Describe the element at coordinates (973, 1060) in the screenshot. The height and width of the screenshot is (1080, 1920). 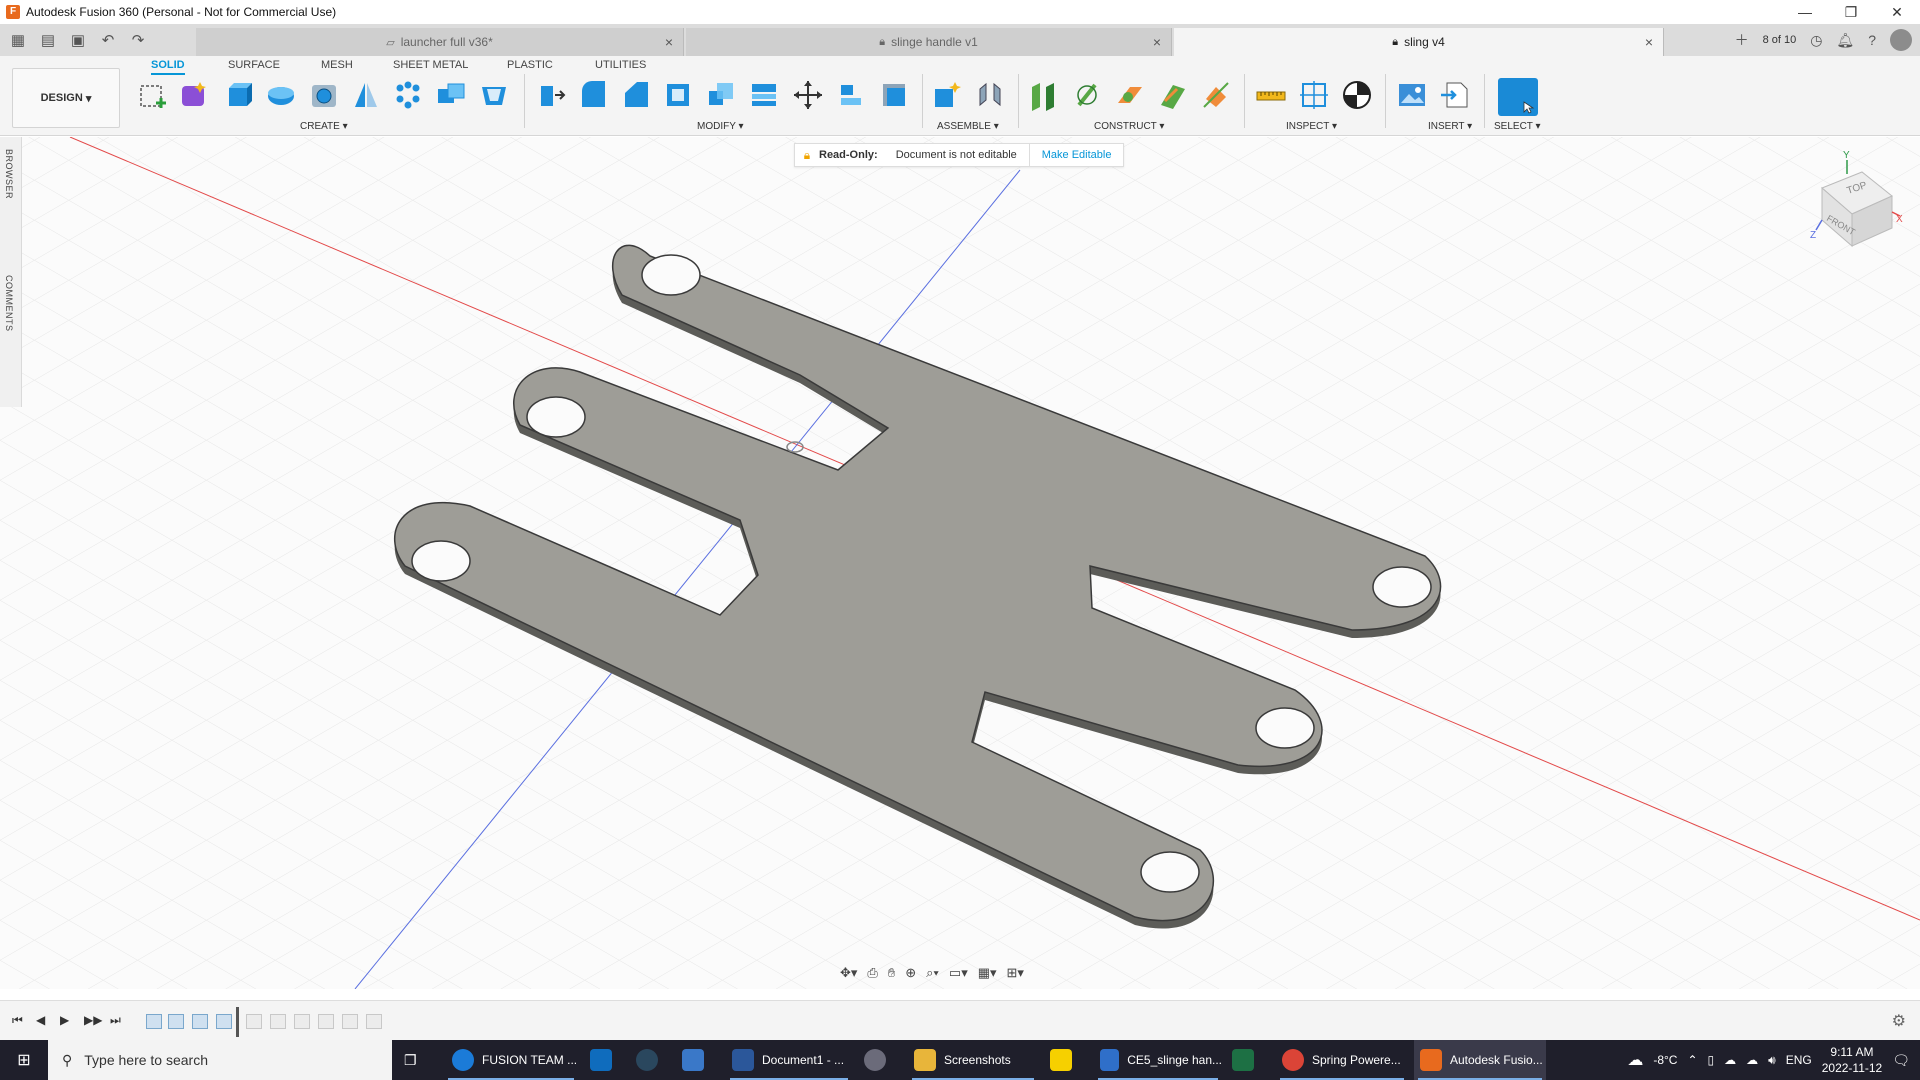
I see `taskbar-app-file-explorer: Screenshots` at that location.